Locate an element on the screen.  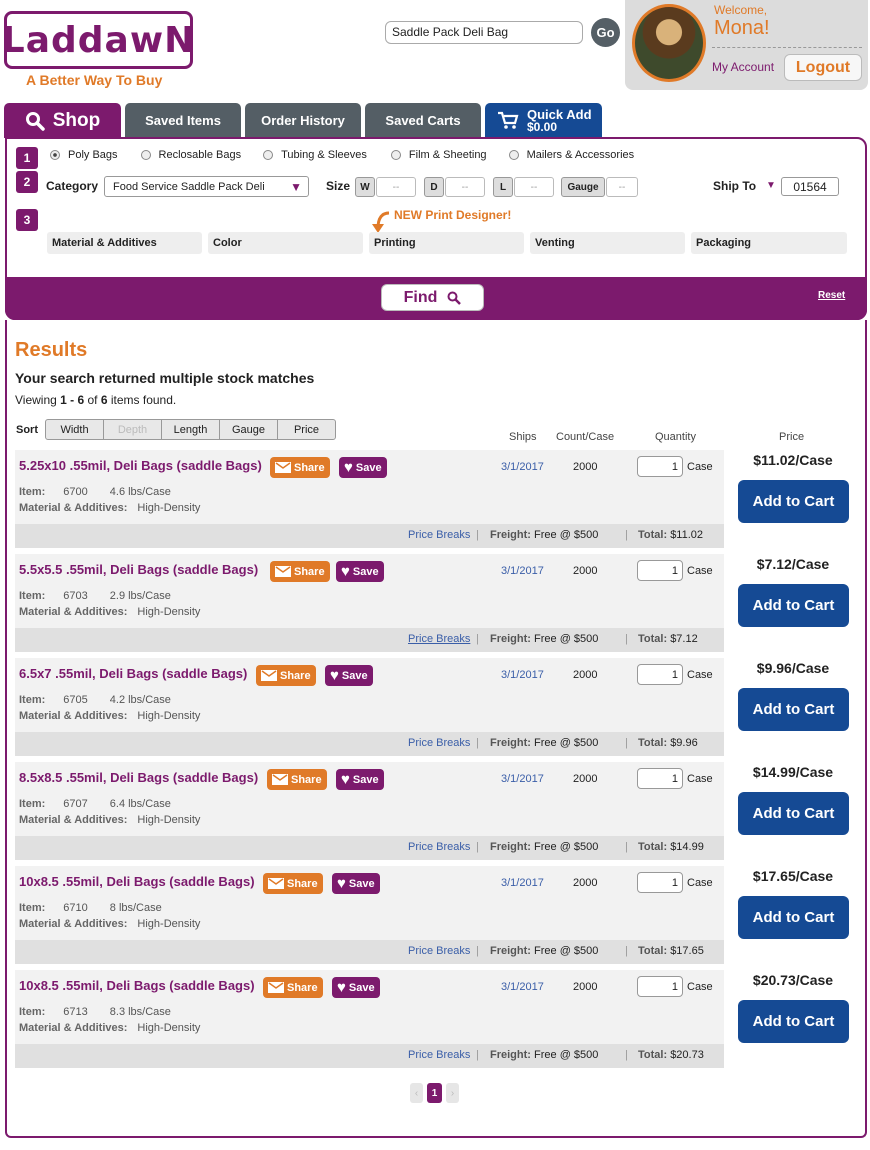
ship-date: 3/1/2017 is located at coordinates (522, 675).